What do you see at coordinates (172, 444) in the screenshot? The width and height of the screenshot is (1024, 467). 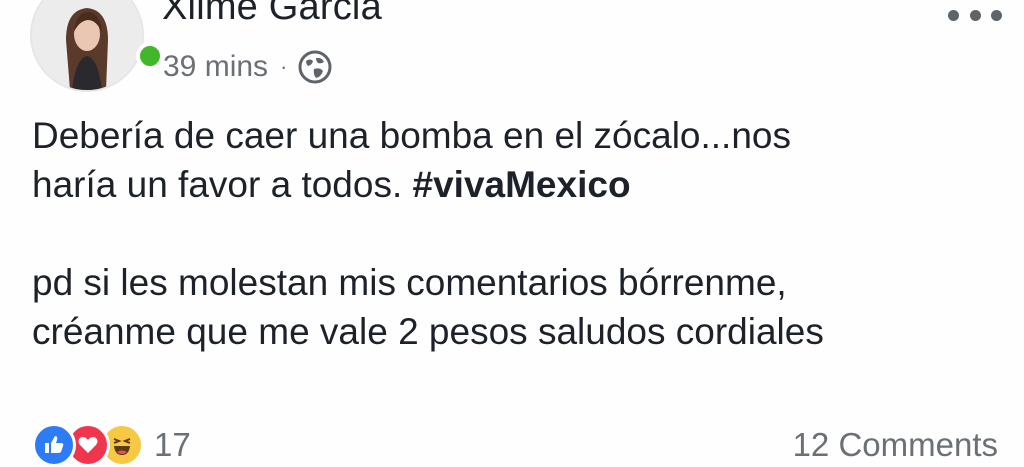 I see `reaction-count: 17` at bounding box center [172, 444].